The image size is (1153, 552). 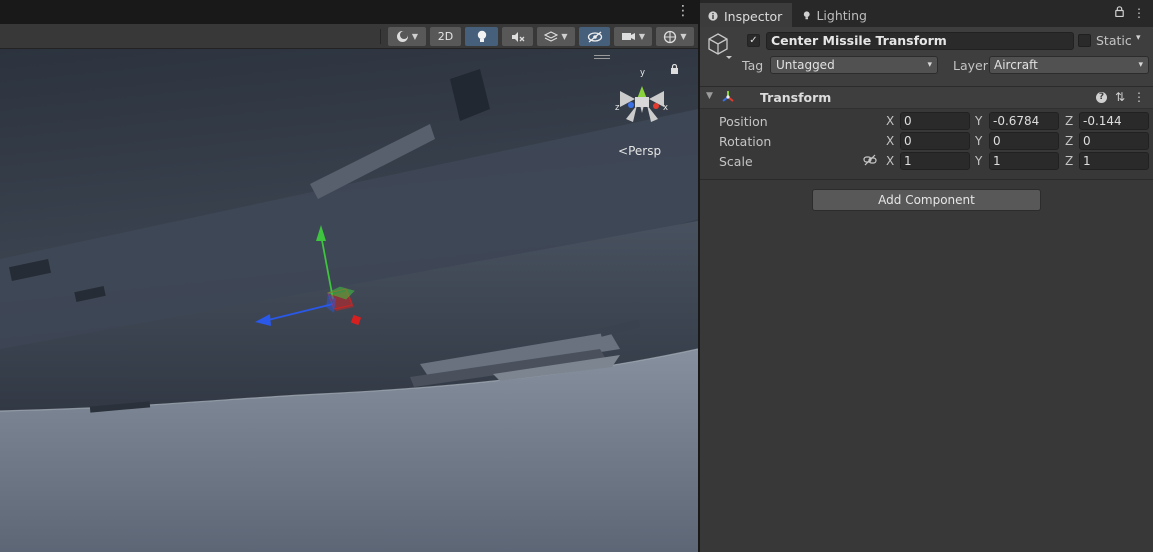 What do you see at coordinates (743, 121) in the screenshot?
I see `position-label: Position` at bounding box center [743, 121].